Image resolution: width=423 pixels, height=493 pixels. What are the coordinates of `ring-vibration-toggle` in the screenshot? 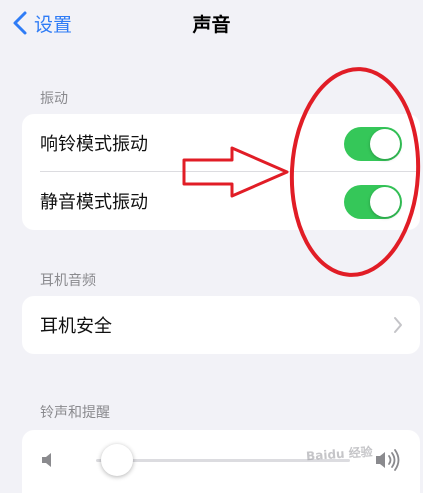 It's located at (373, 144).